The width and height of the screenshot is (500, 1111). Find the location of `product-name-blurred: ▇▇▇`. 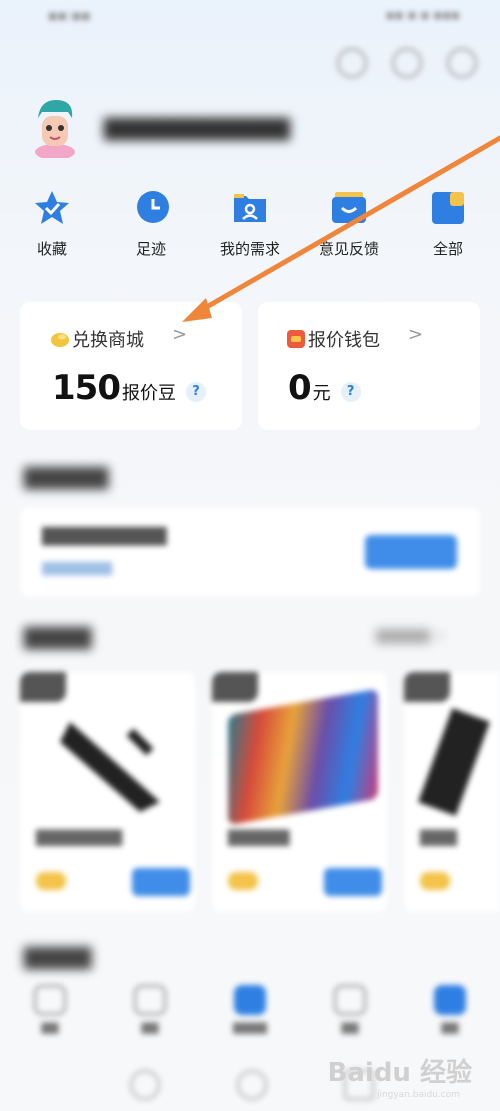

product-name-blurred: ▇▇▇ is located at coordinates (438, 836).